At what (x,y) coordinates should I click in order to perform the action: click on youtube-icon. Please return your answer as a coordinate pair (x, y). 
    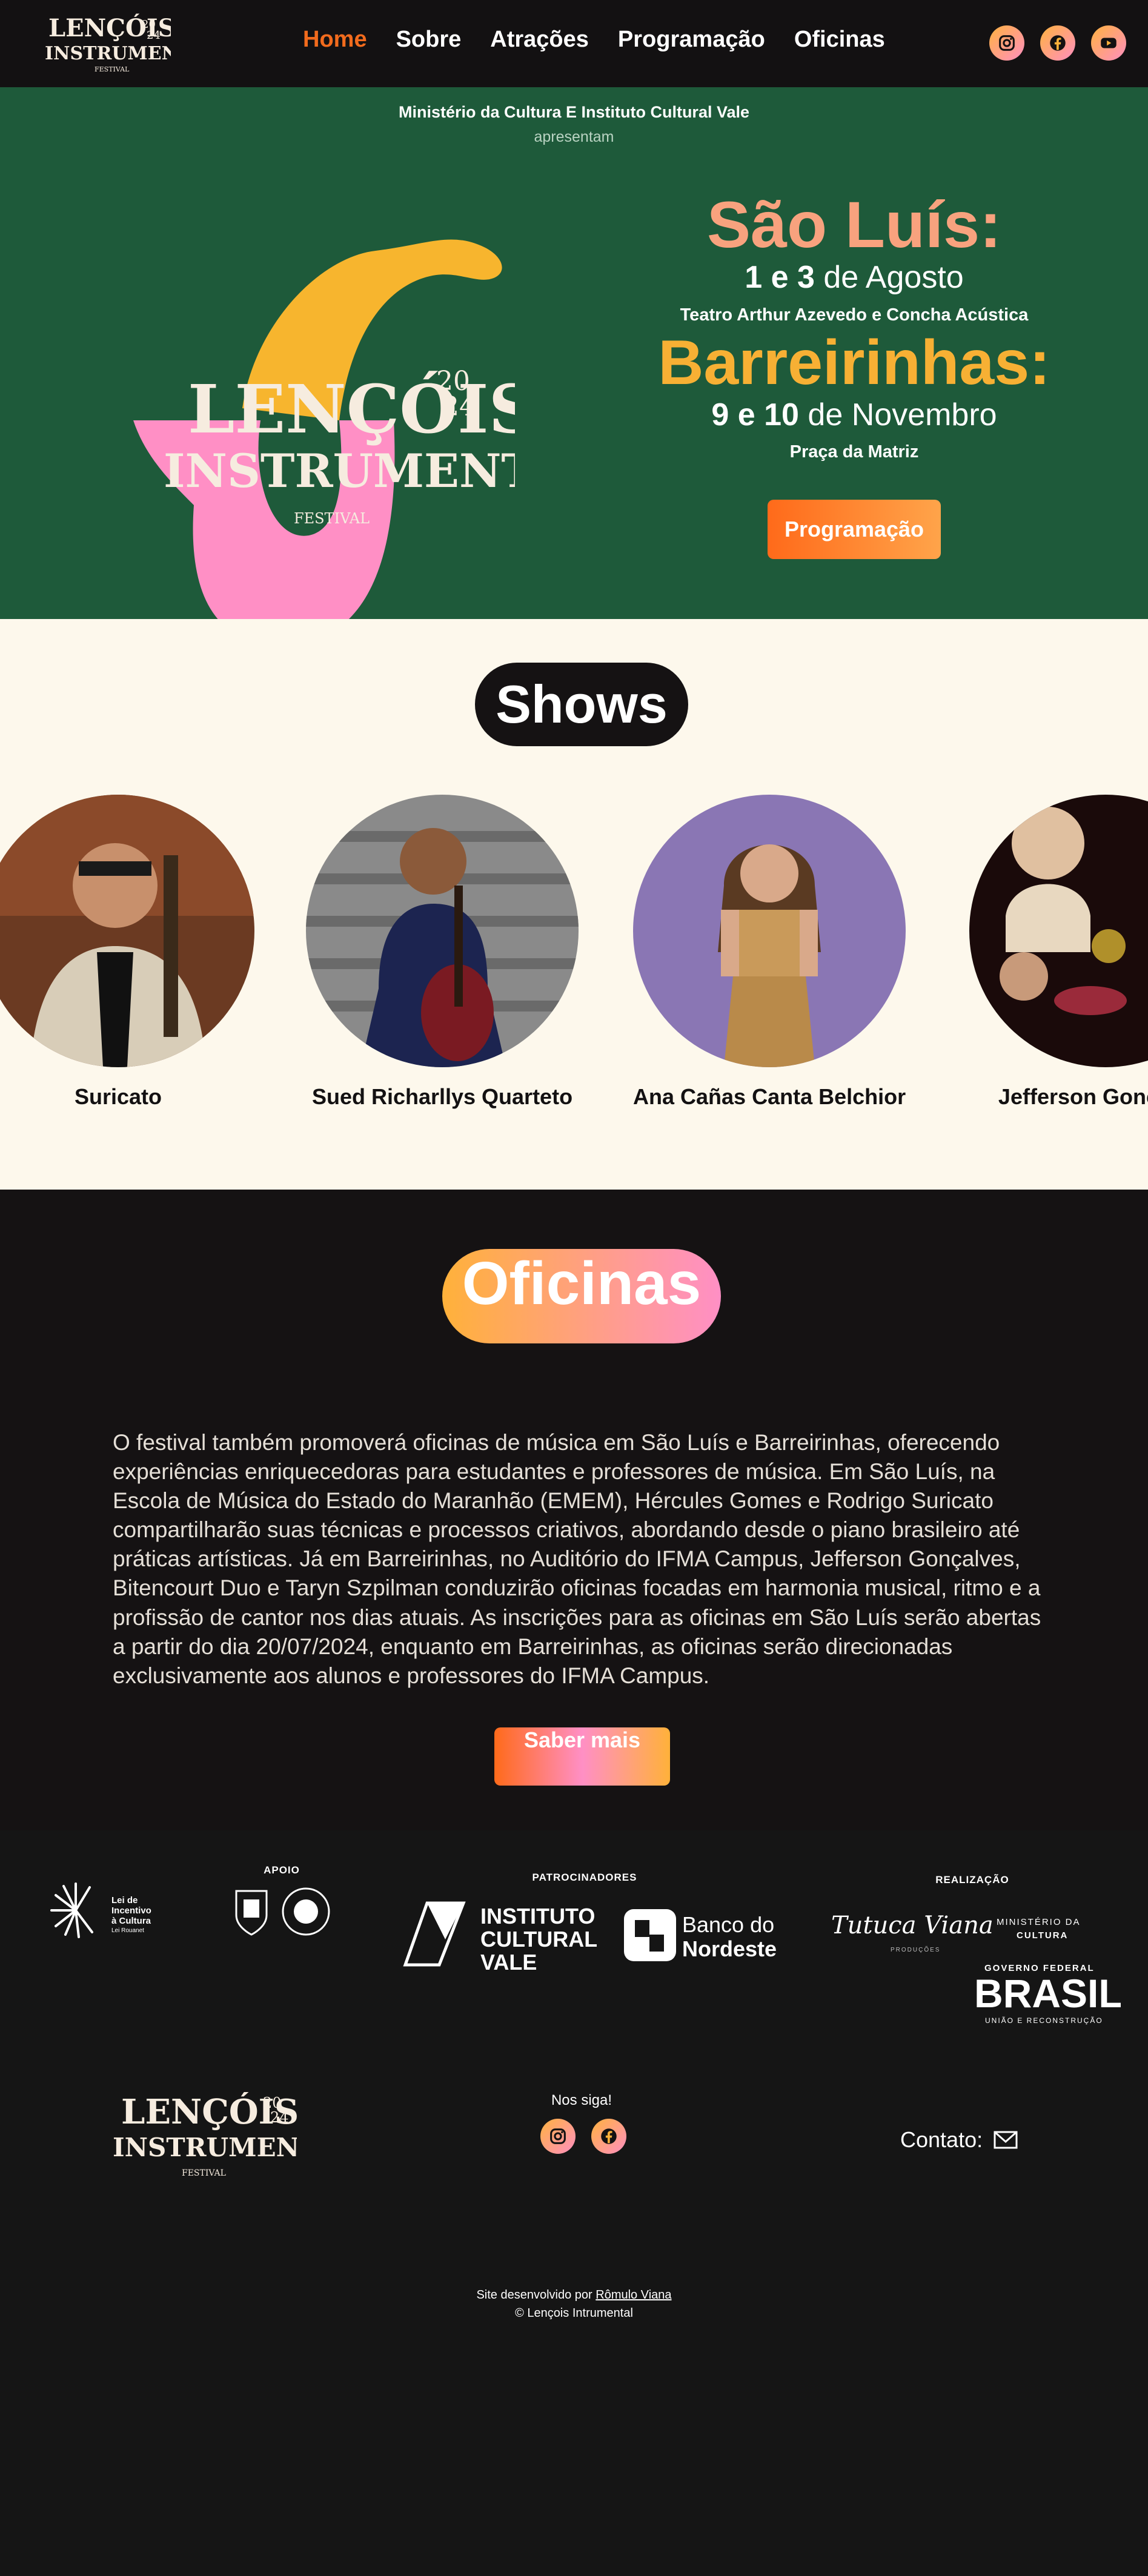
    Looking at the image, I should click on (1109, 43).